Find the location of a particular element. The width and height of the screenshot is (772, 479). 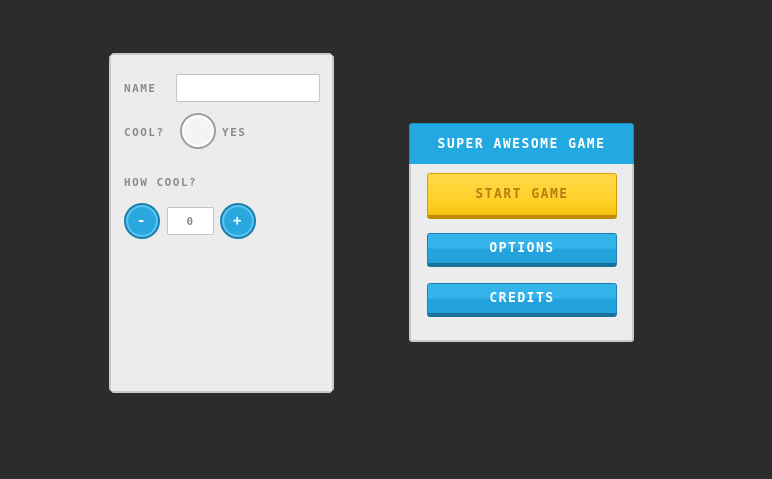

minus-icon: - is located at coordinates (142, 221).